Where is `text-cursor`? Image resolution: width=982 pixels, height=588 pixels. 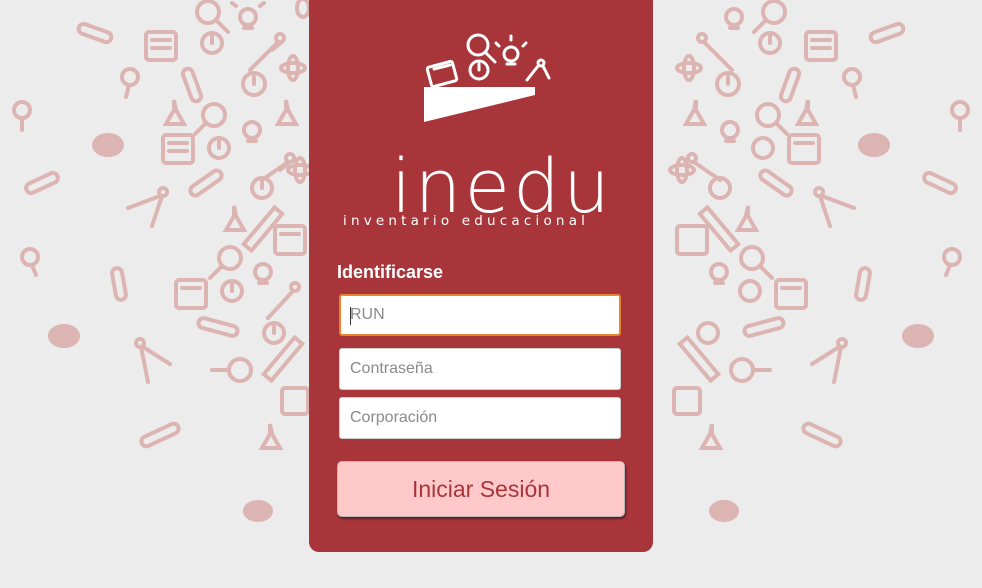 text-cursor is located at coordinates (350, 316).